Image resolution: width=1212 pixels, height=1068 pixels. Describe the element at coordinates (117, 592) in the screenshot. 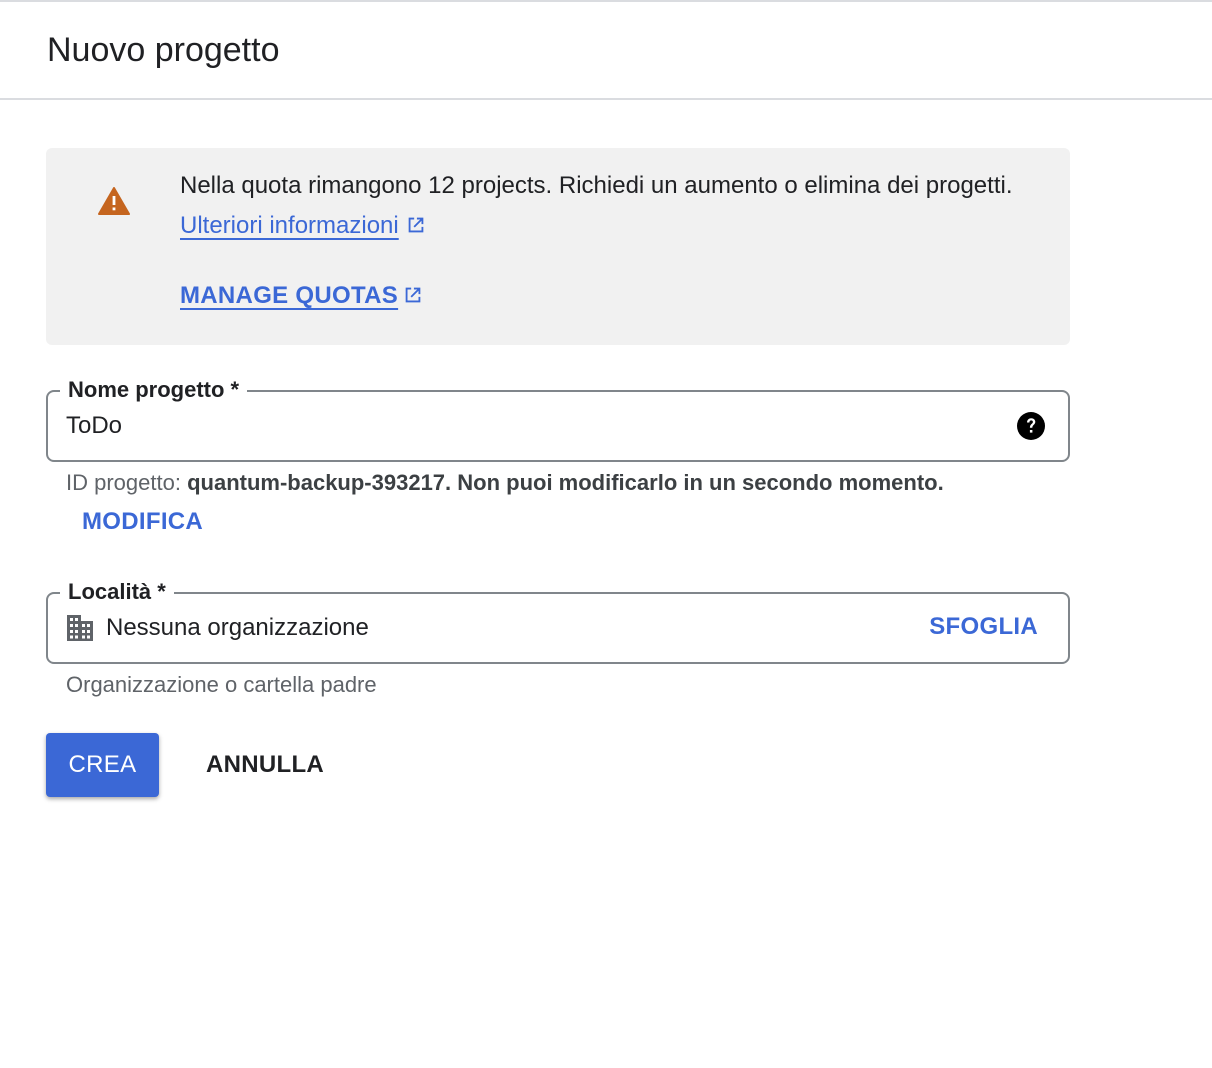

I see `location-label: Località *` at that location.